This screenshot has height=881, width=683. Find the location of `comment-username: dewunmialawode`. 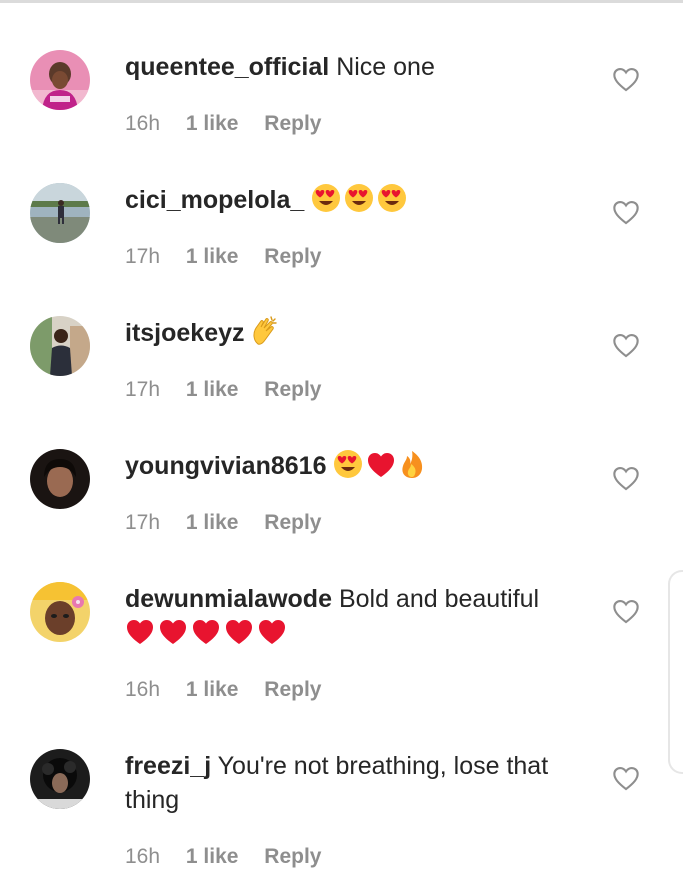

comment-username: dewunmialawode is located at coordinates (228, 599).